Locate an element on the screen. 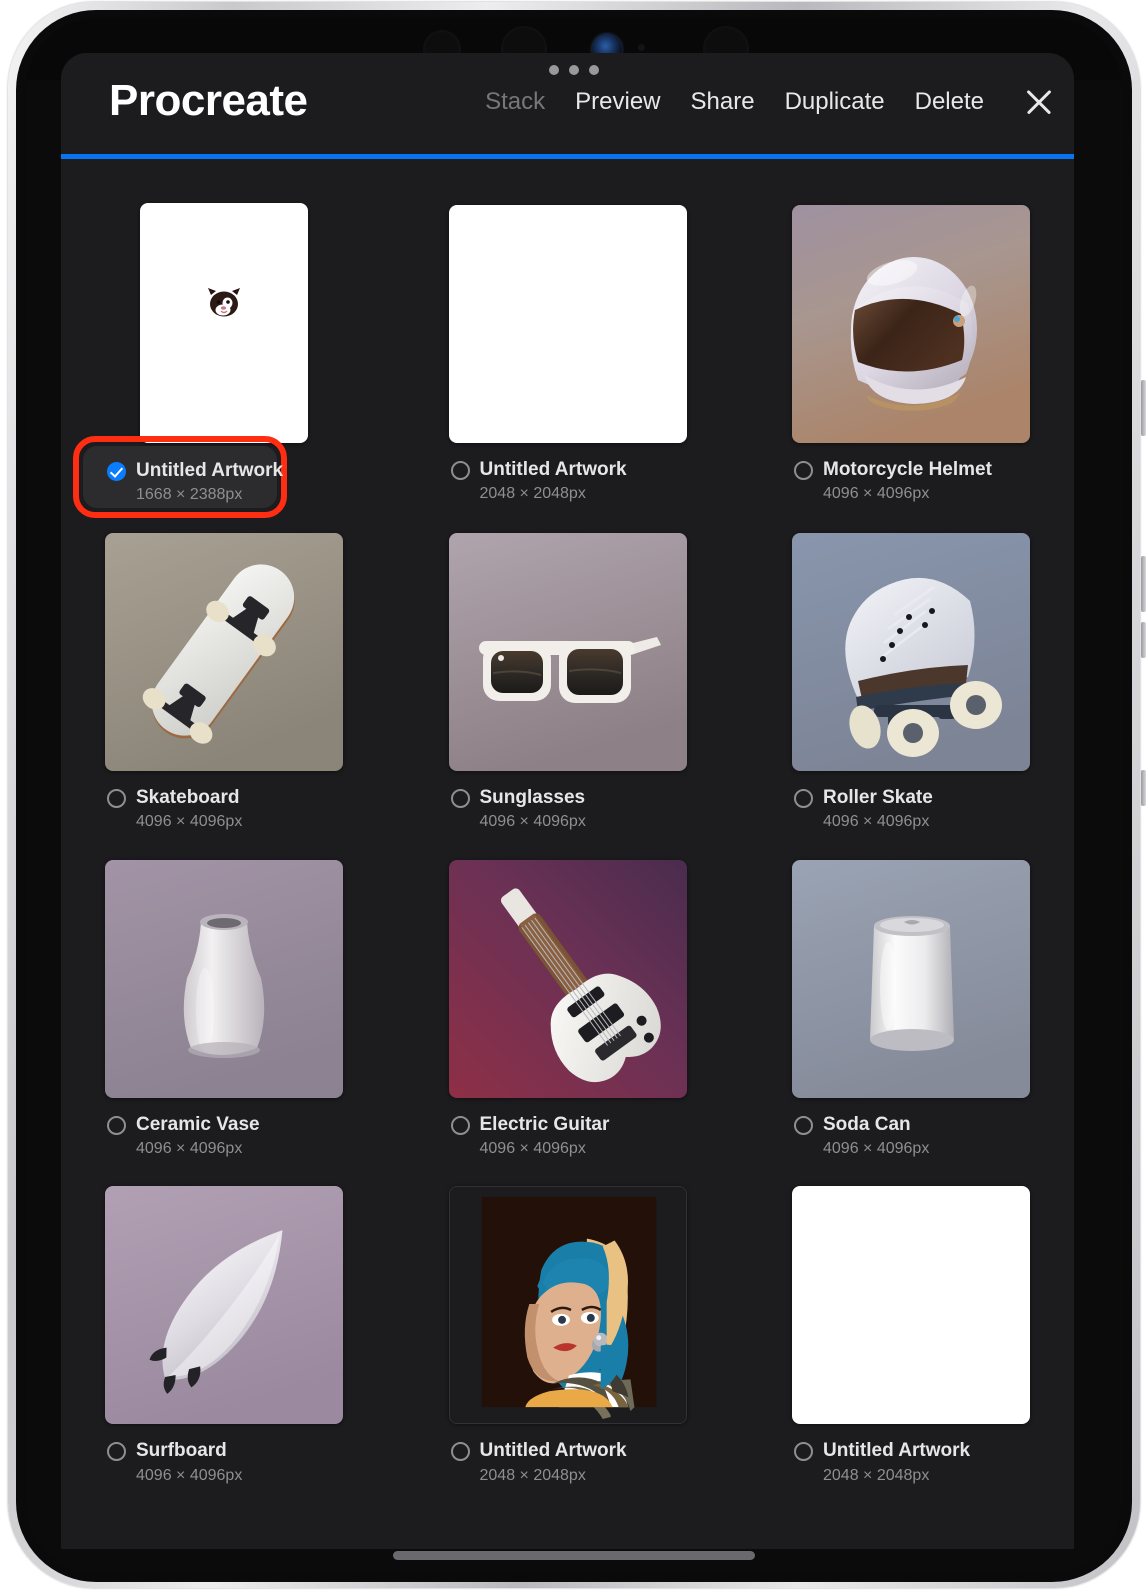 This screenshot has width=1148, height=1590. artwork-cell: Ceramic Vase 4096 × 4096px is located at coordinates (224, 1009).